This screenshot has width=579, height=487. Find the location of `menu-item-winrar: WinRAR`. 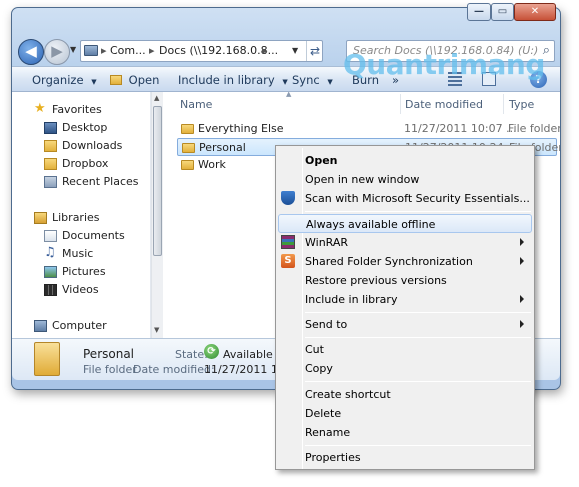

menu-item-winrar: WinRAR is located at coordinates (405, 242).